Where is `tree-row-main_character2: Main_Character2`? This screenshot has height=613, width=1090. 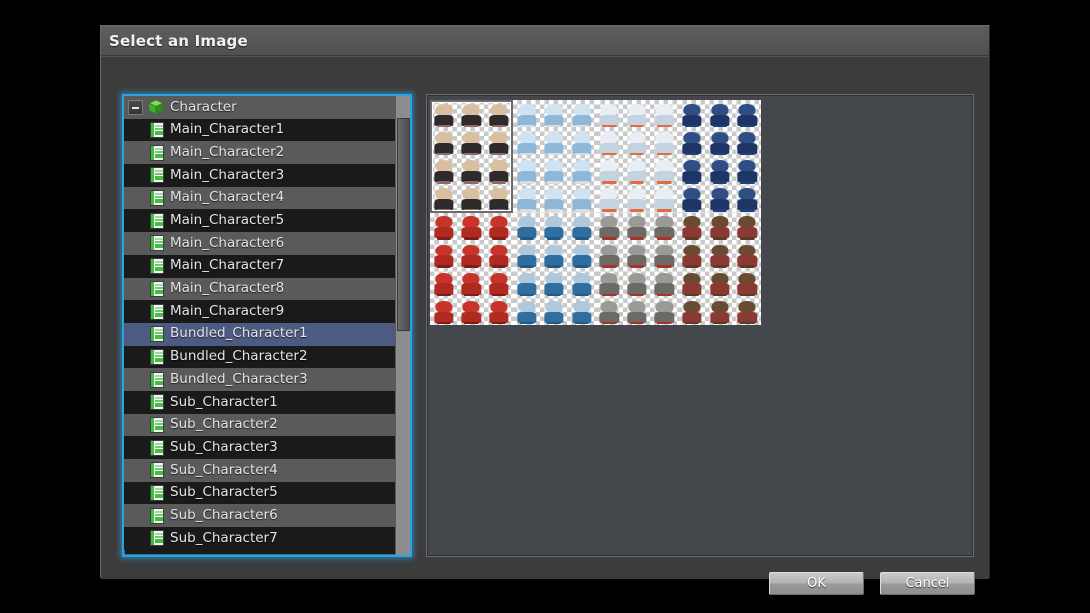
tree-row-main_character2: Main_Character2 is located at coordinates (259, 153).